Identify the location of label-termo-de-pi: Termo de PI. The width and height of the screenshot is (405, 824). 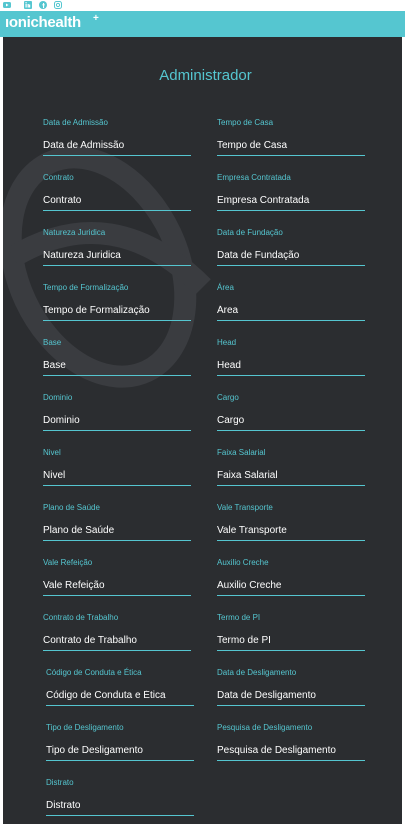
(239, 617).